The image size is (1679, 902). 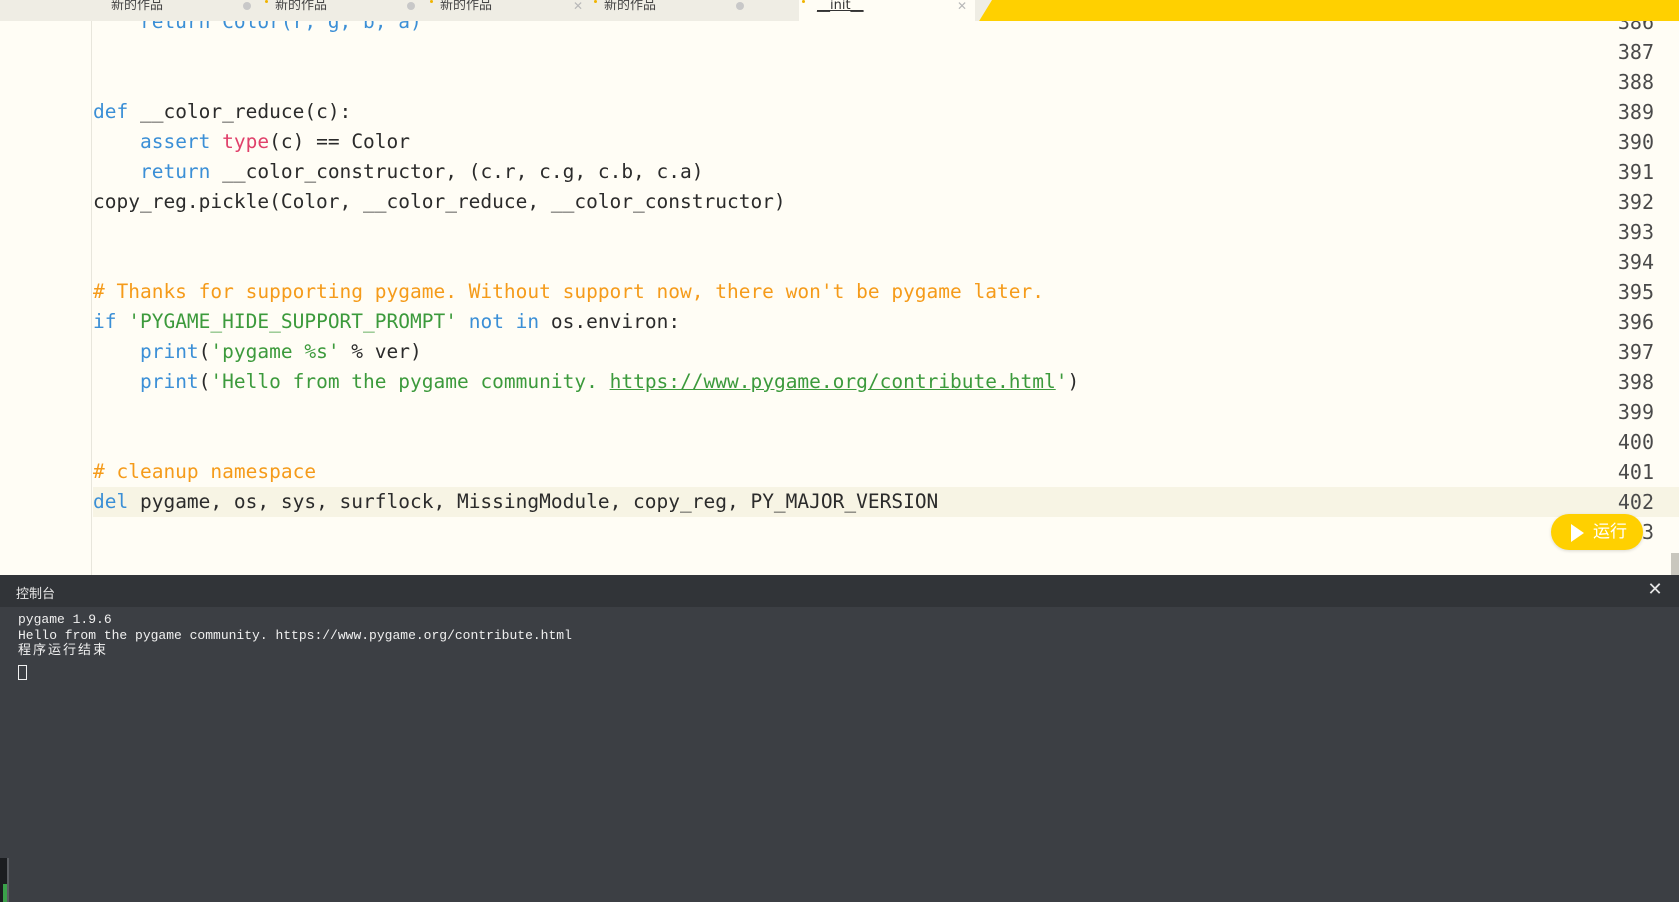 What do you see at coordinates (275, 351) in the screenshot?
I see `string-literal: 'pygame %s'` at bounding box center [275, 351].